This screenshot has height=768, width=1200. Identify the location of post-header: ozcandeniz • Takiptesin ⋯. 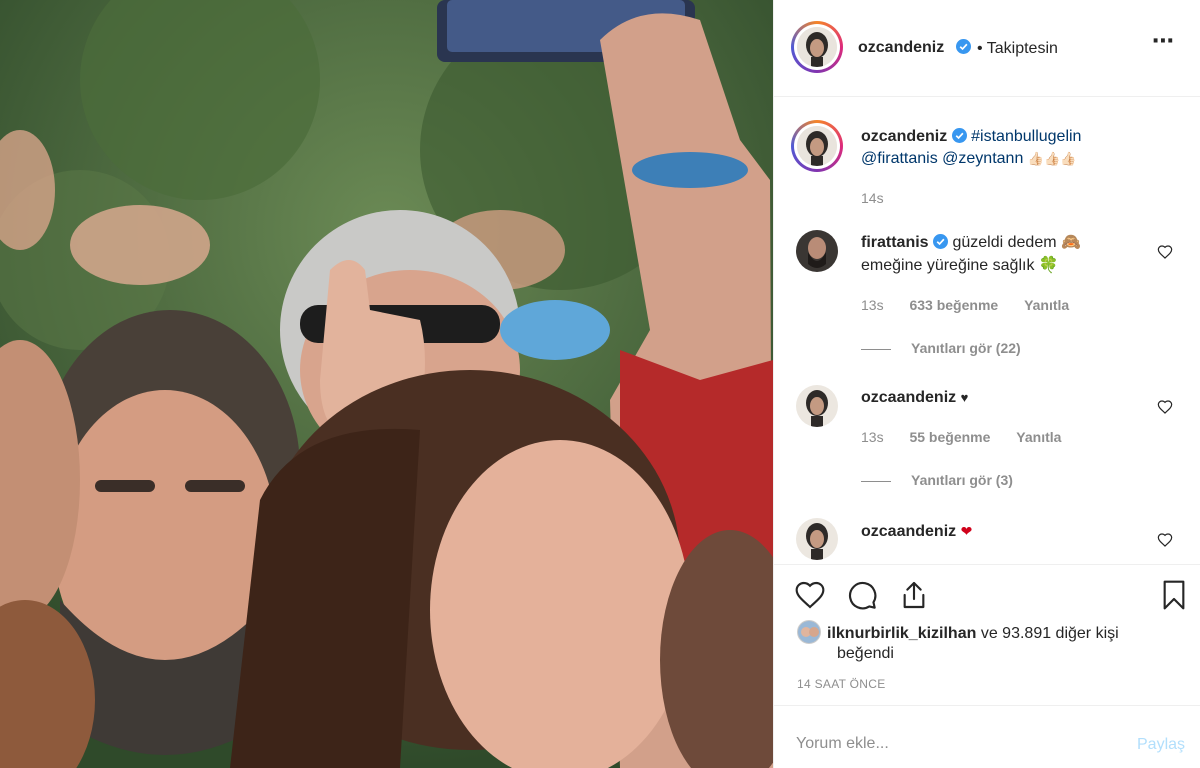
(987, 48).